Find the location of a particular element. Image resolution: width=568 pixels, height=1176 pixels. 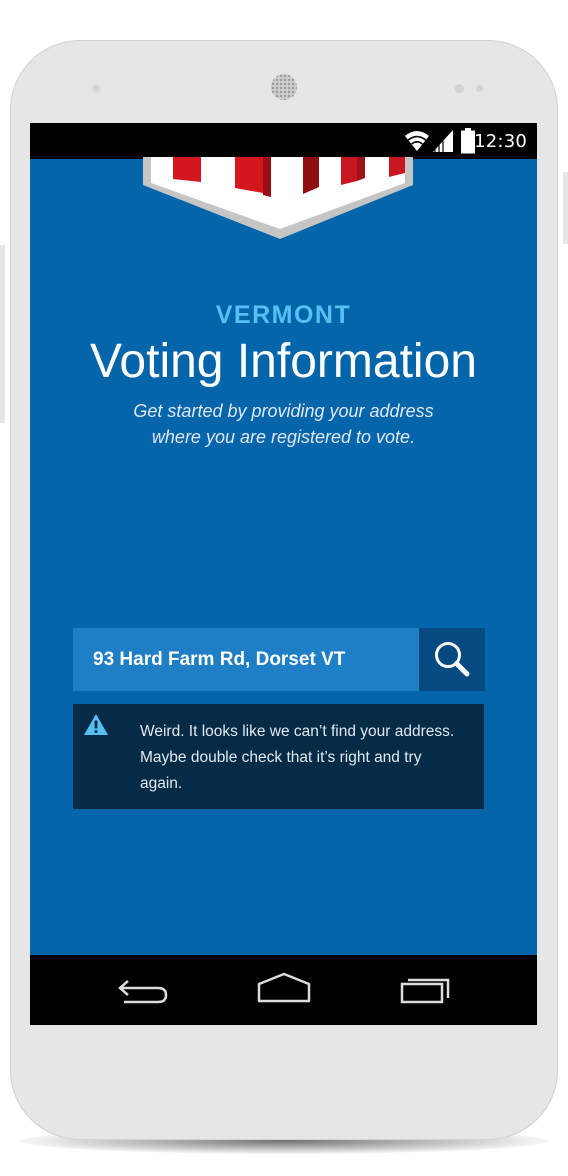

subtitle-line-2: where you are registered to vote. is located at coordinates (283, 437).